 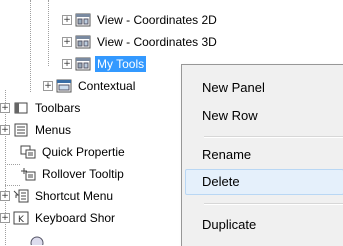 What do you see at coordinates (121, 64) in the screenshot?
I see `tree-item-label: My Tools` at bounding box center [121, 64].